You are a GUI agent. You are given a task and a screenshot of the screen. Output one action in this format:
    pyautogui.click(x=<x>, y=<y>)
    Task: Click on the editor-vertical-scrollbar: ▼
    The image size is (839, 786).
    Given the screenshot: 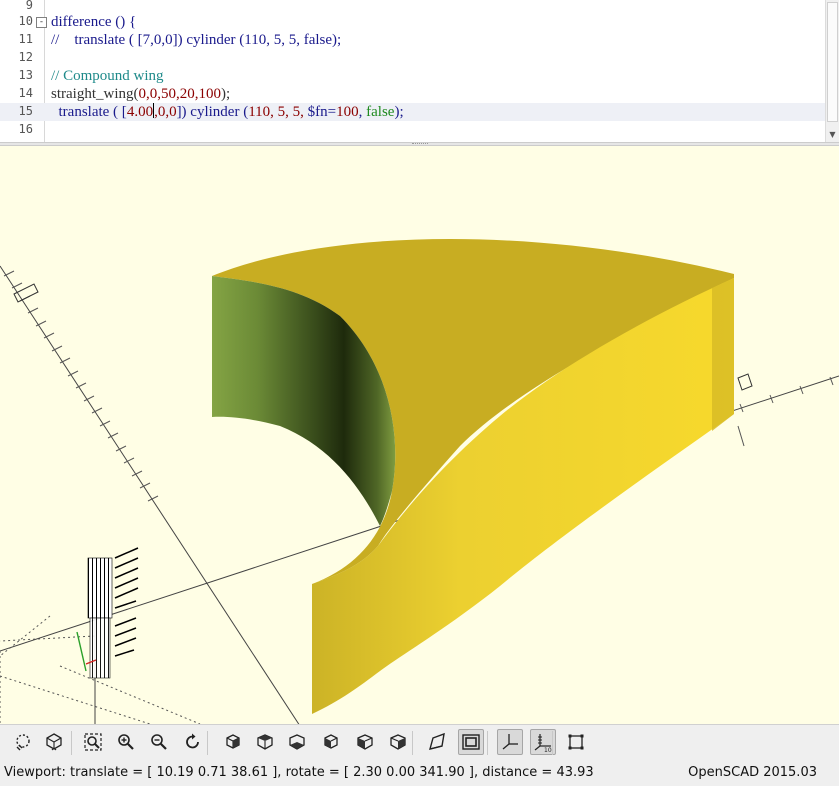 What is the action you would take?
    pyautogui.click(x=832, y=71)
    